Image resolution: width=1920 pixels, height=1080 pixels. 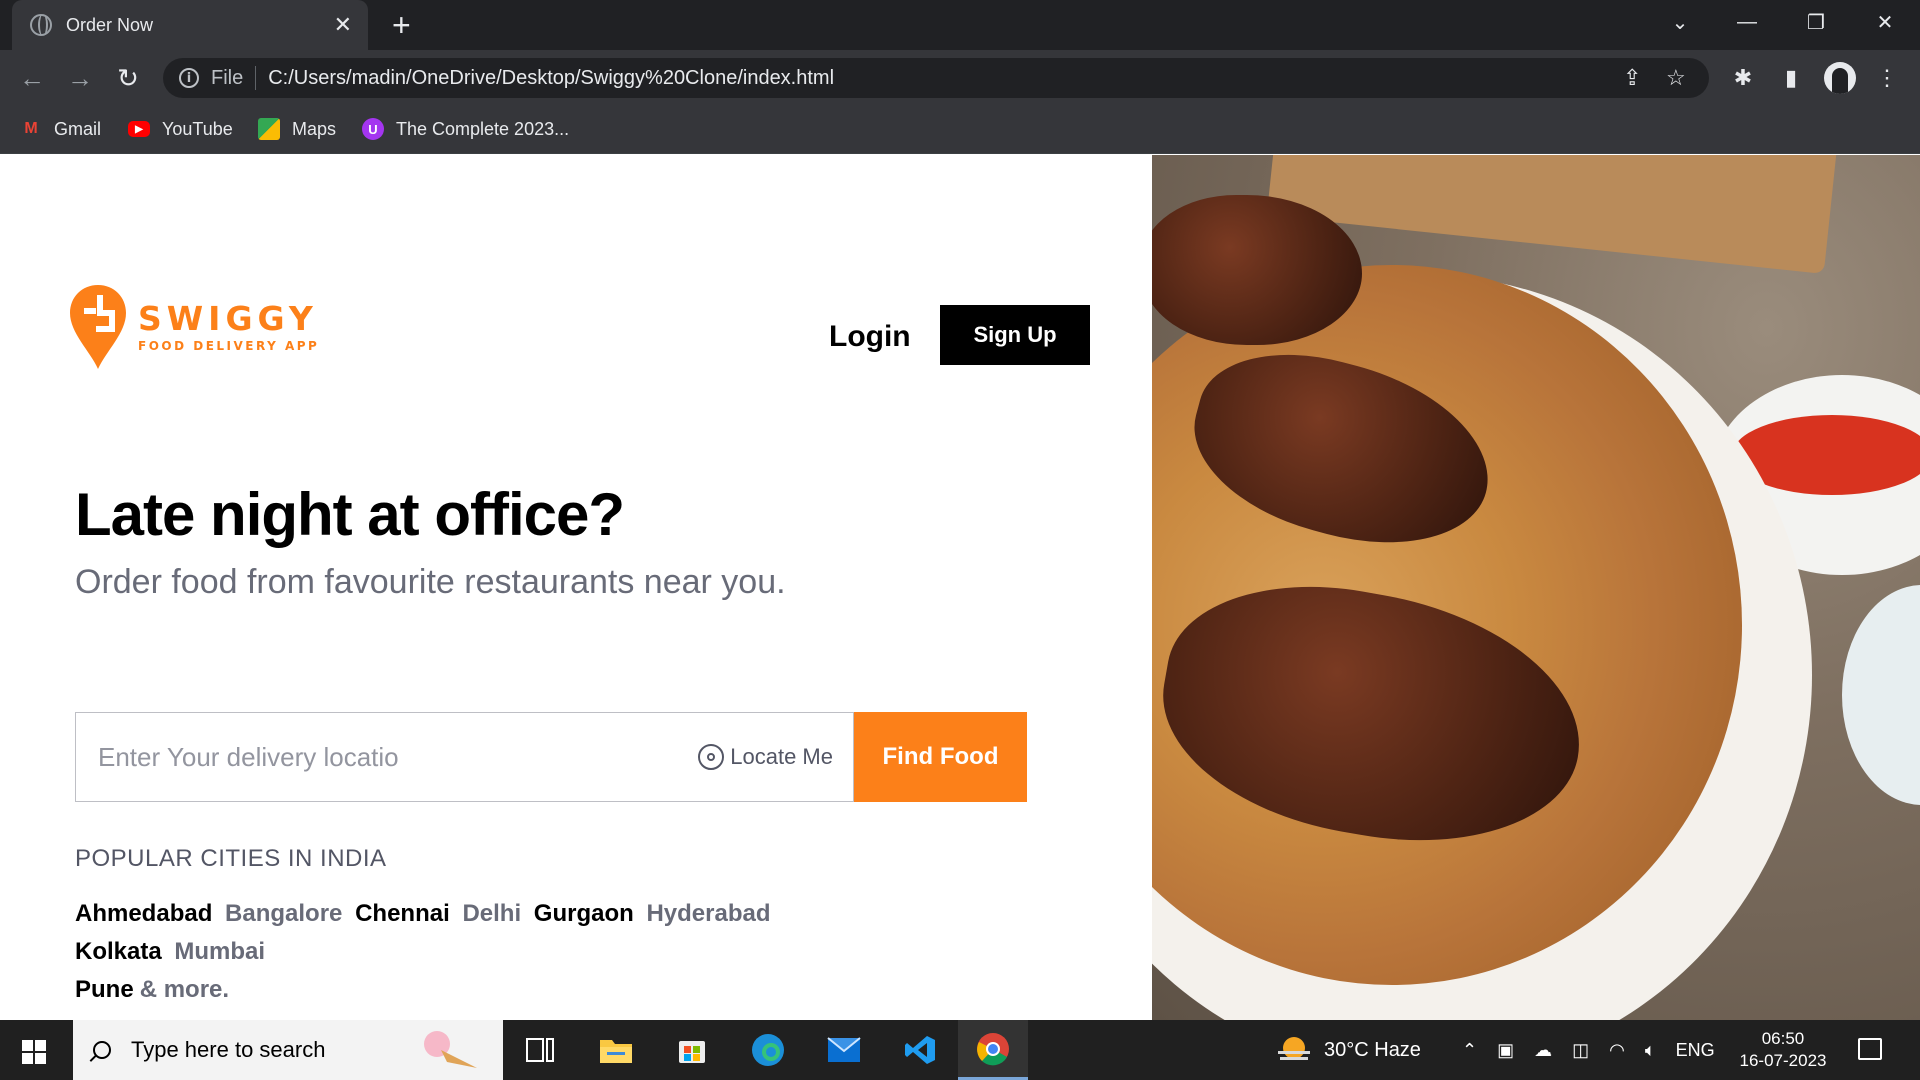 I want to click on notification-center-icon, so click(x=1870, y=1049).